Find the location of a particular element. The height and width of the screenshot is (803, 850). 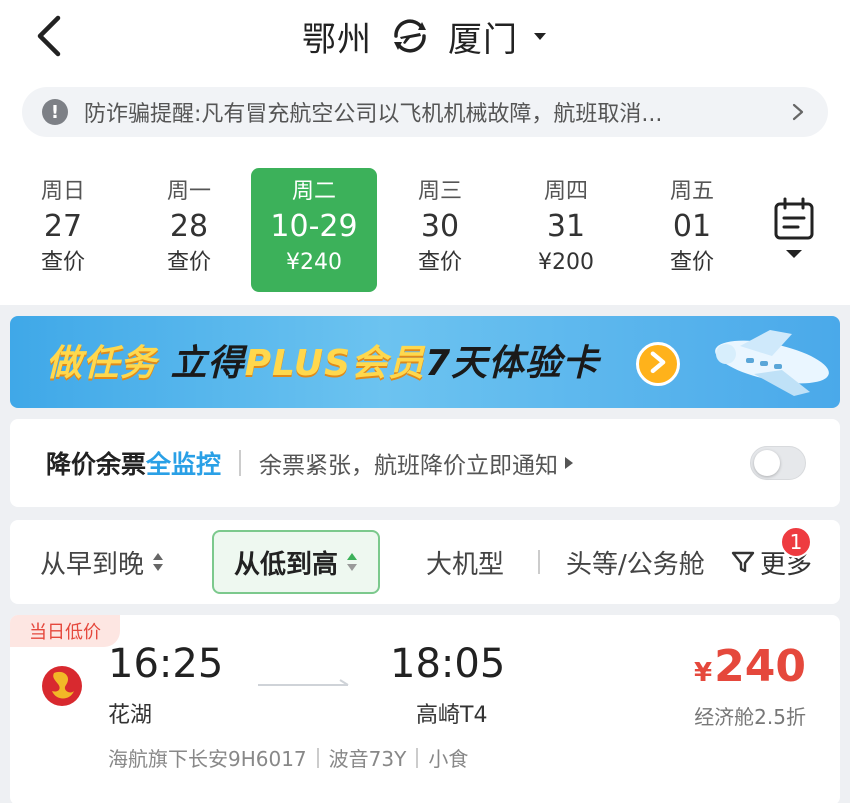

date-day: 28 is located at coordinates (189, 226).